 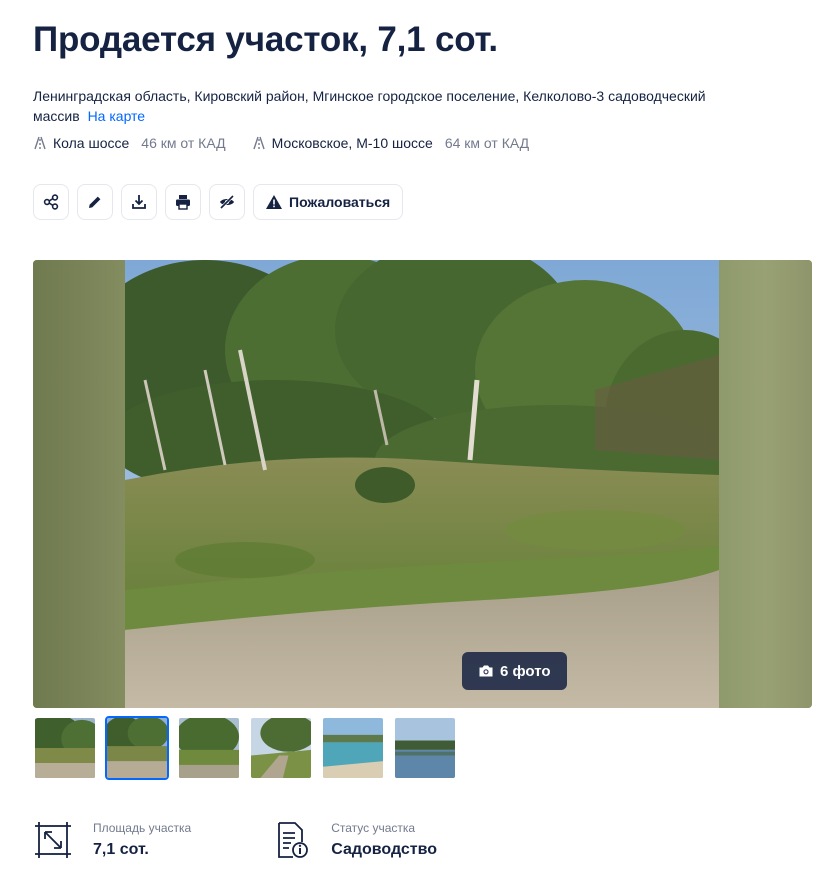 What do you see at coordinates (354, 840) in the screenshot?
I see `feature-status: Статус участка Садоводство` at bounding box center [354, 840].